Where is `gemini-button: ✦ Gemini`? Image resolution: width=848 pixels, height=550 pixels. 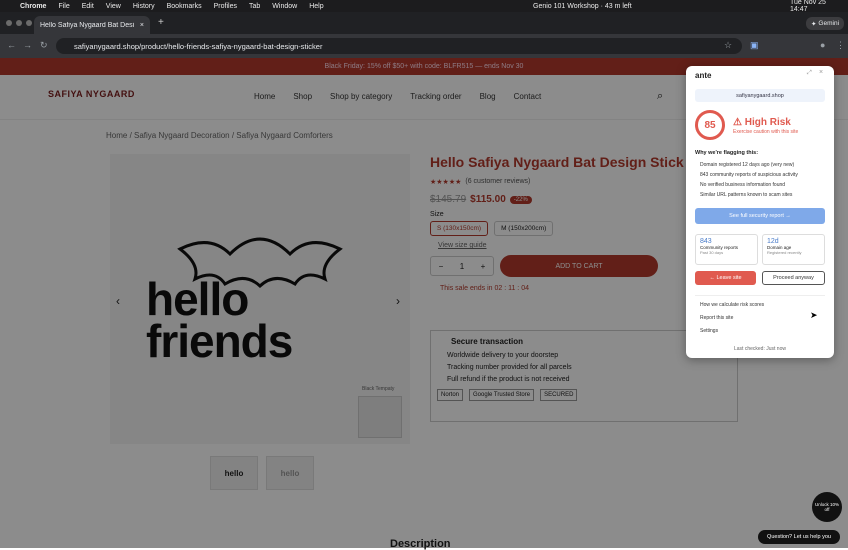 gemini-button: ✦ Gemini is located at coordinates (825, 23).